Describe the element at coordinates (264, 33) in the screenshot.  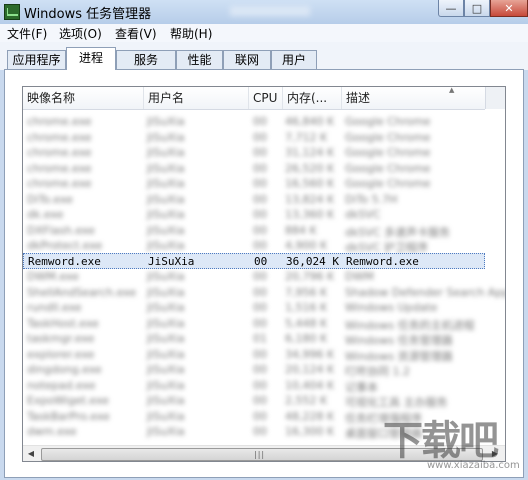
I see `menu-bar: 文件(F) 选项(O) 查看(V) 帮助(H)` at that location.